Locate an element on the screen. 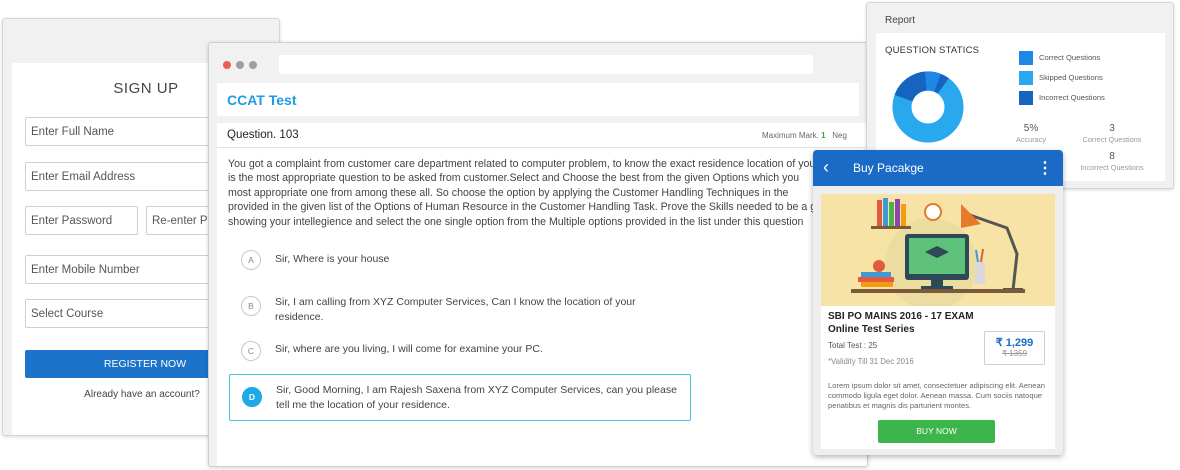 The image size is (1180, 470). question-statics-title: QUESTION STATICS is located at coordinates (932, 50).